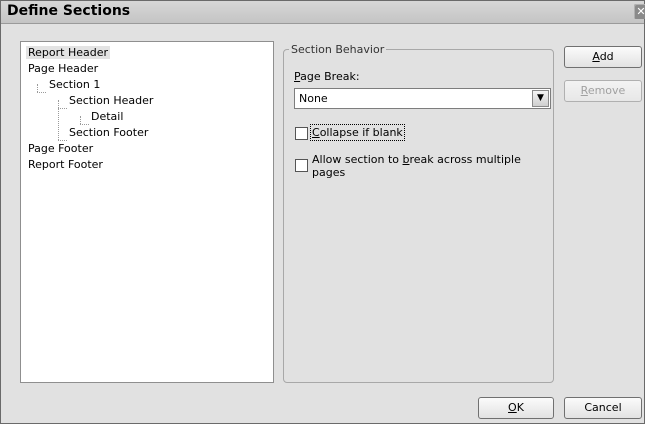 This screenshot has width=645, height=424. What do you see at coordinates (301, 133) in the screenshot?
I see `collapse-if-blank-checkbox` at bounding box center [301, 133].